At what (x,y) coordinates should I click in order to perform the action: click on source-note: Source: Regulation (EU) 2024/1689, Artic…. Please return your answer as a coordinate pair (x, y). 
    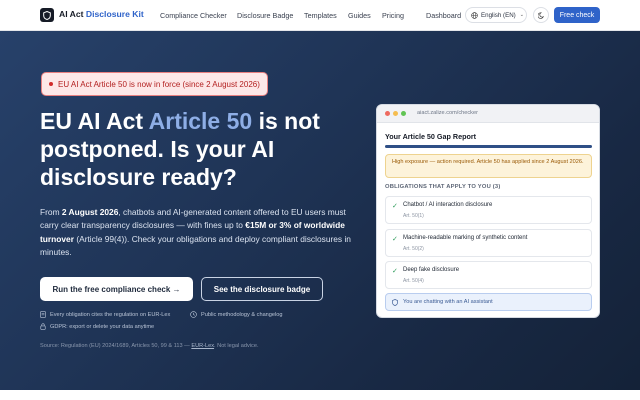
    Looking at the image, I should click on (149, 346).